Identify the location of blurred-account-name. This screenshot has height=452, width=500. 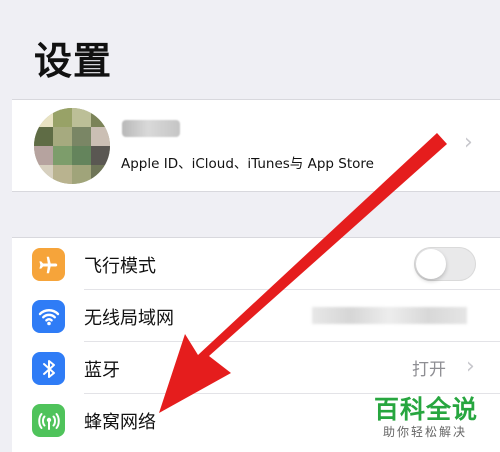
(151, 128).